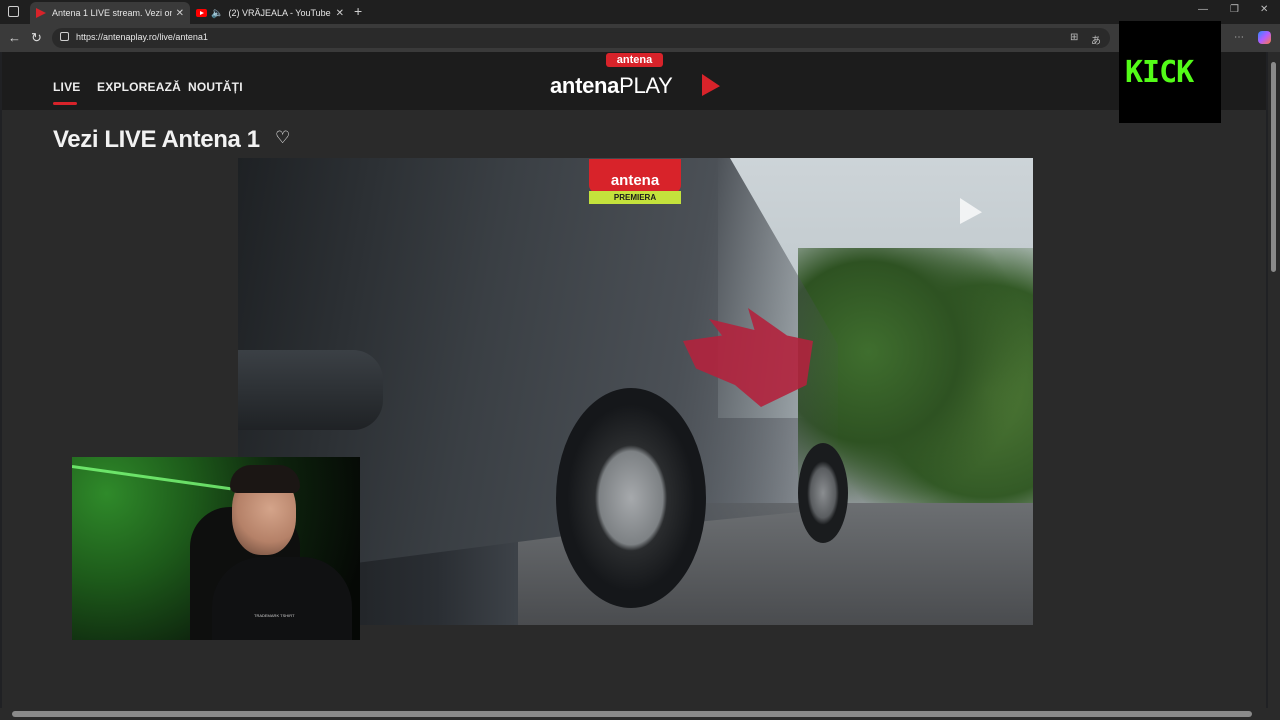 The image size is (1280, 720). I want to click on webcam-overlay: TRADEMARK TSHIRT, so click(216, 548).